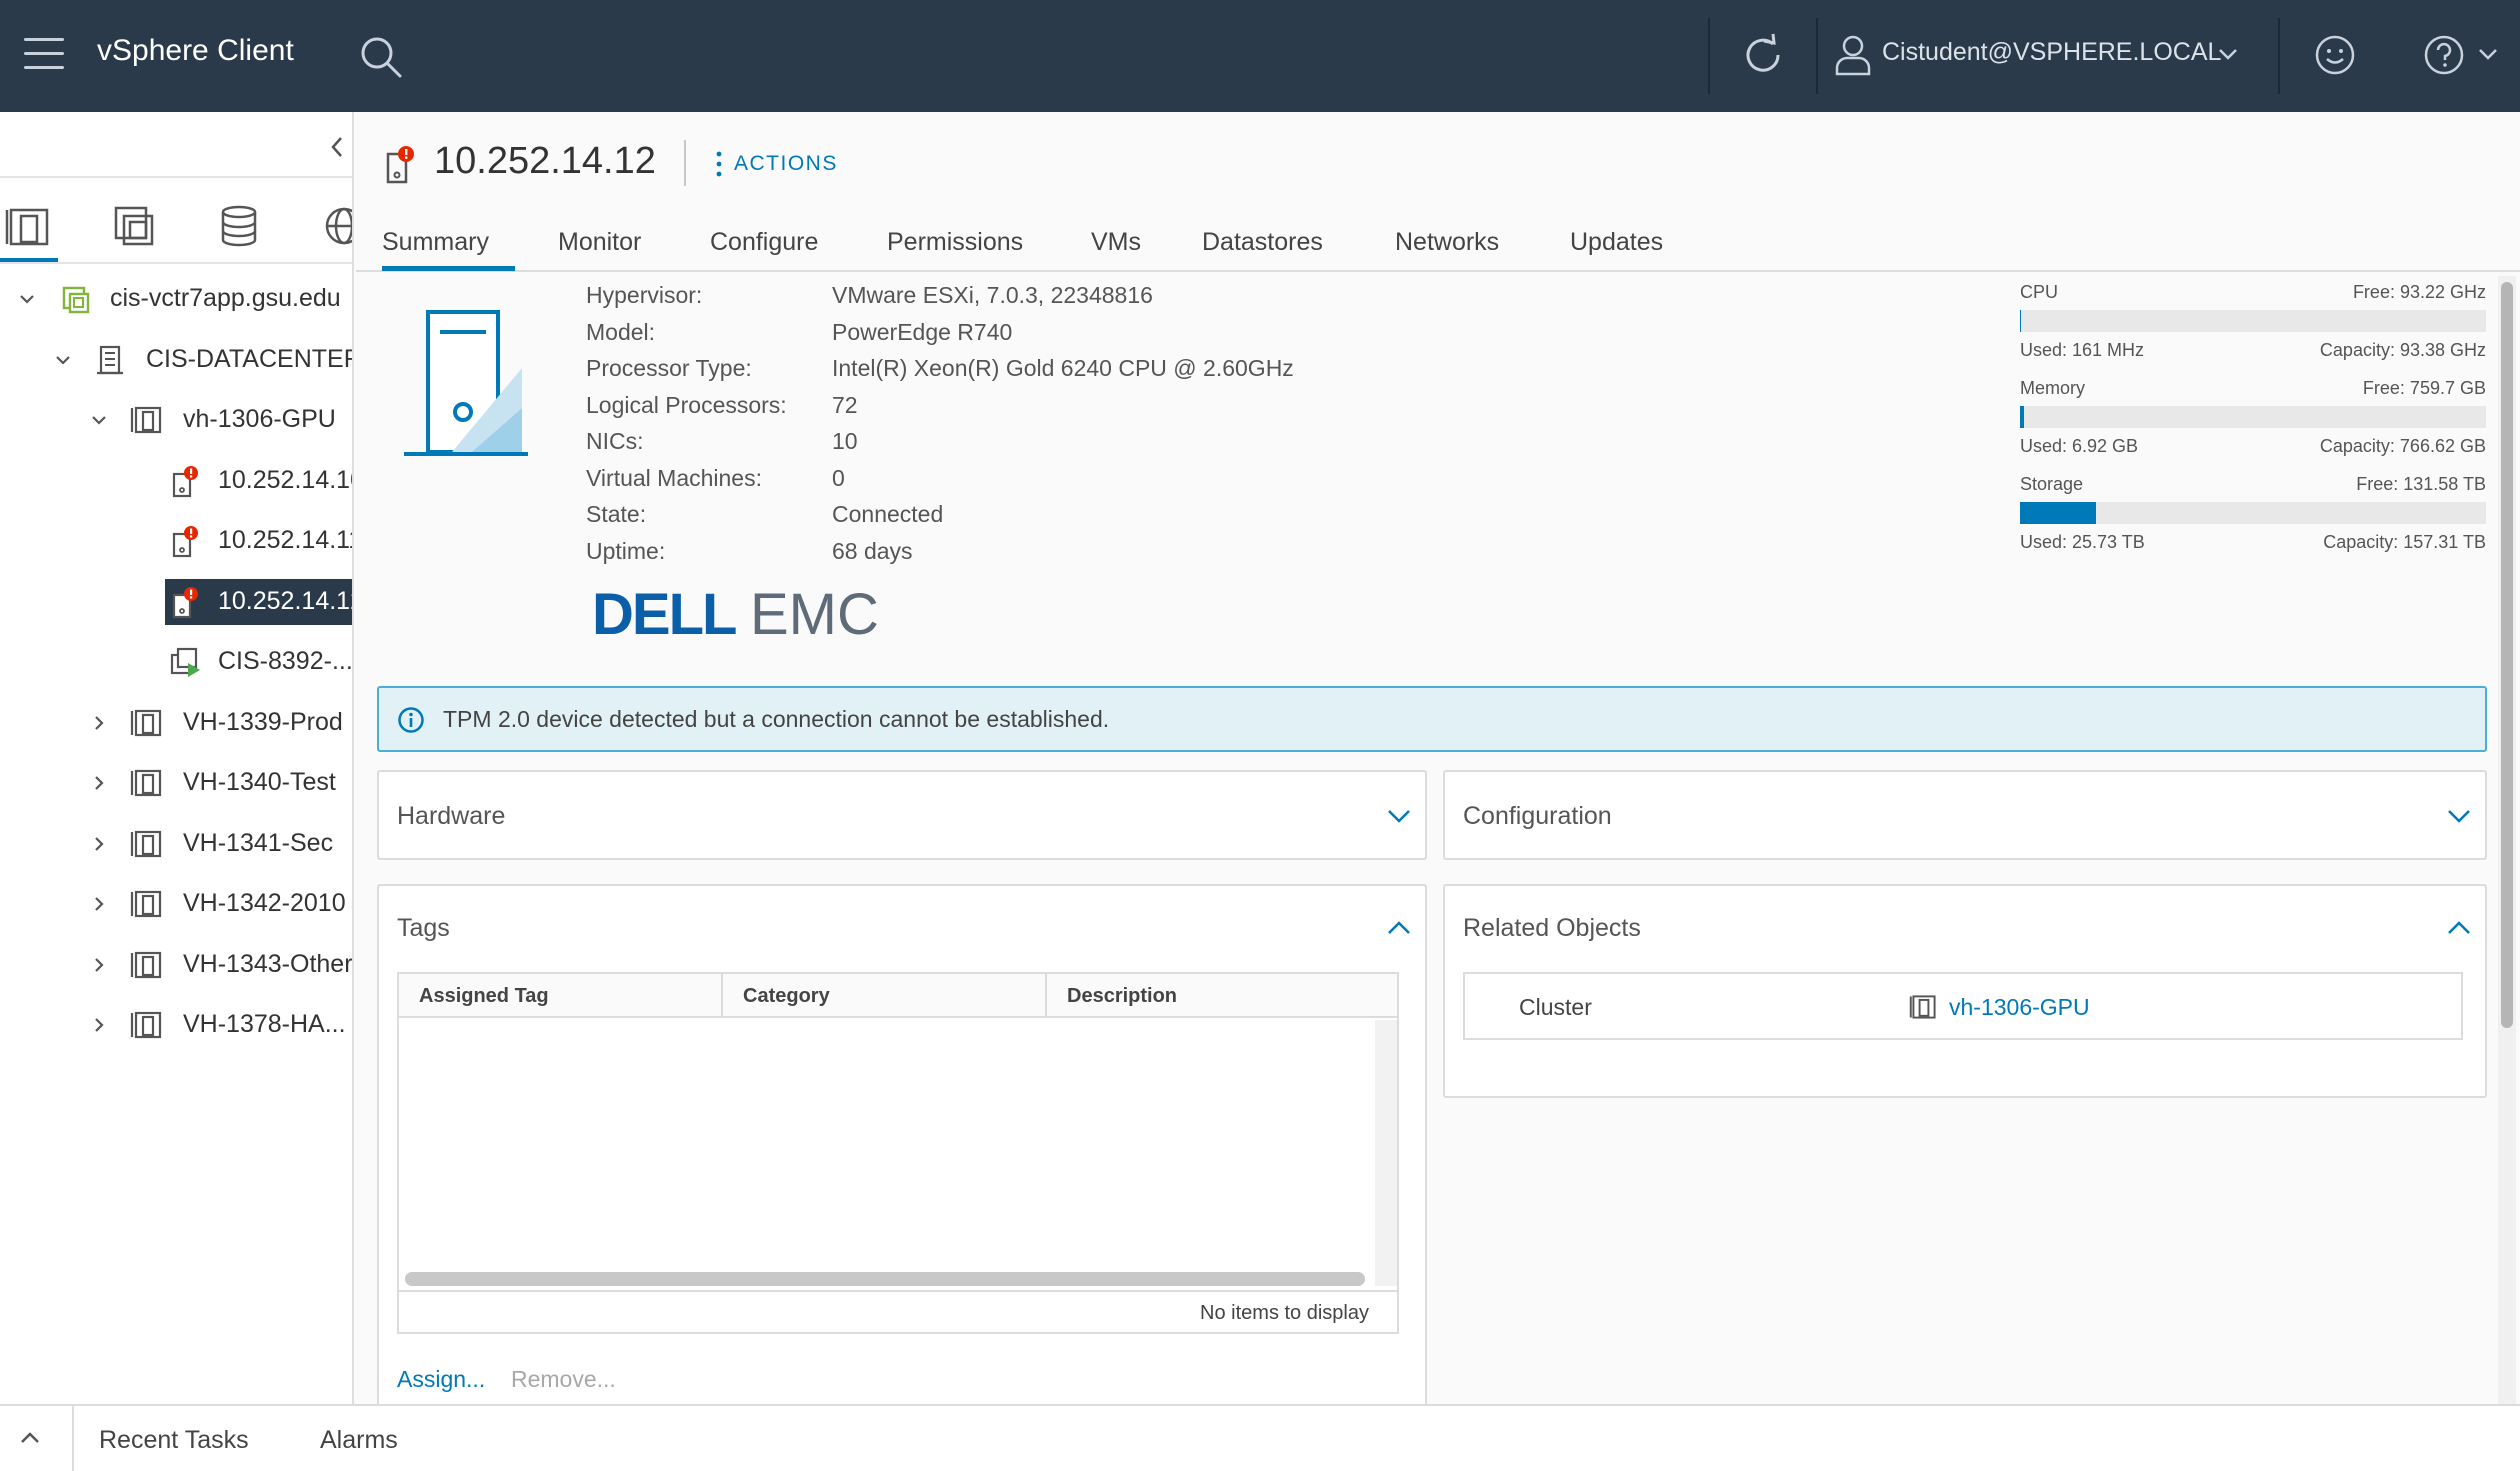 The width and height of the screenshot is (2520, 1471). What do you see at coordinates (44, 55) in the screenshot?
I see `menu-icon` at bounding box center [44, 55].